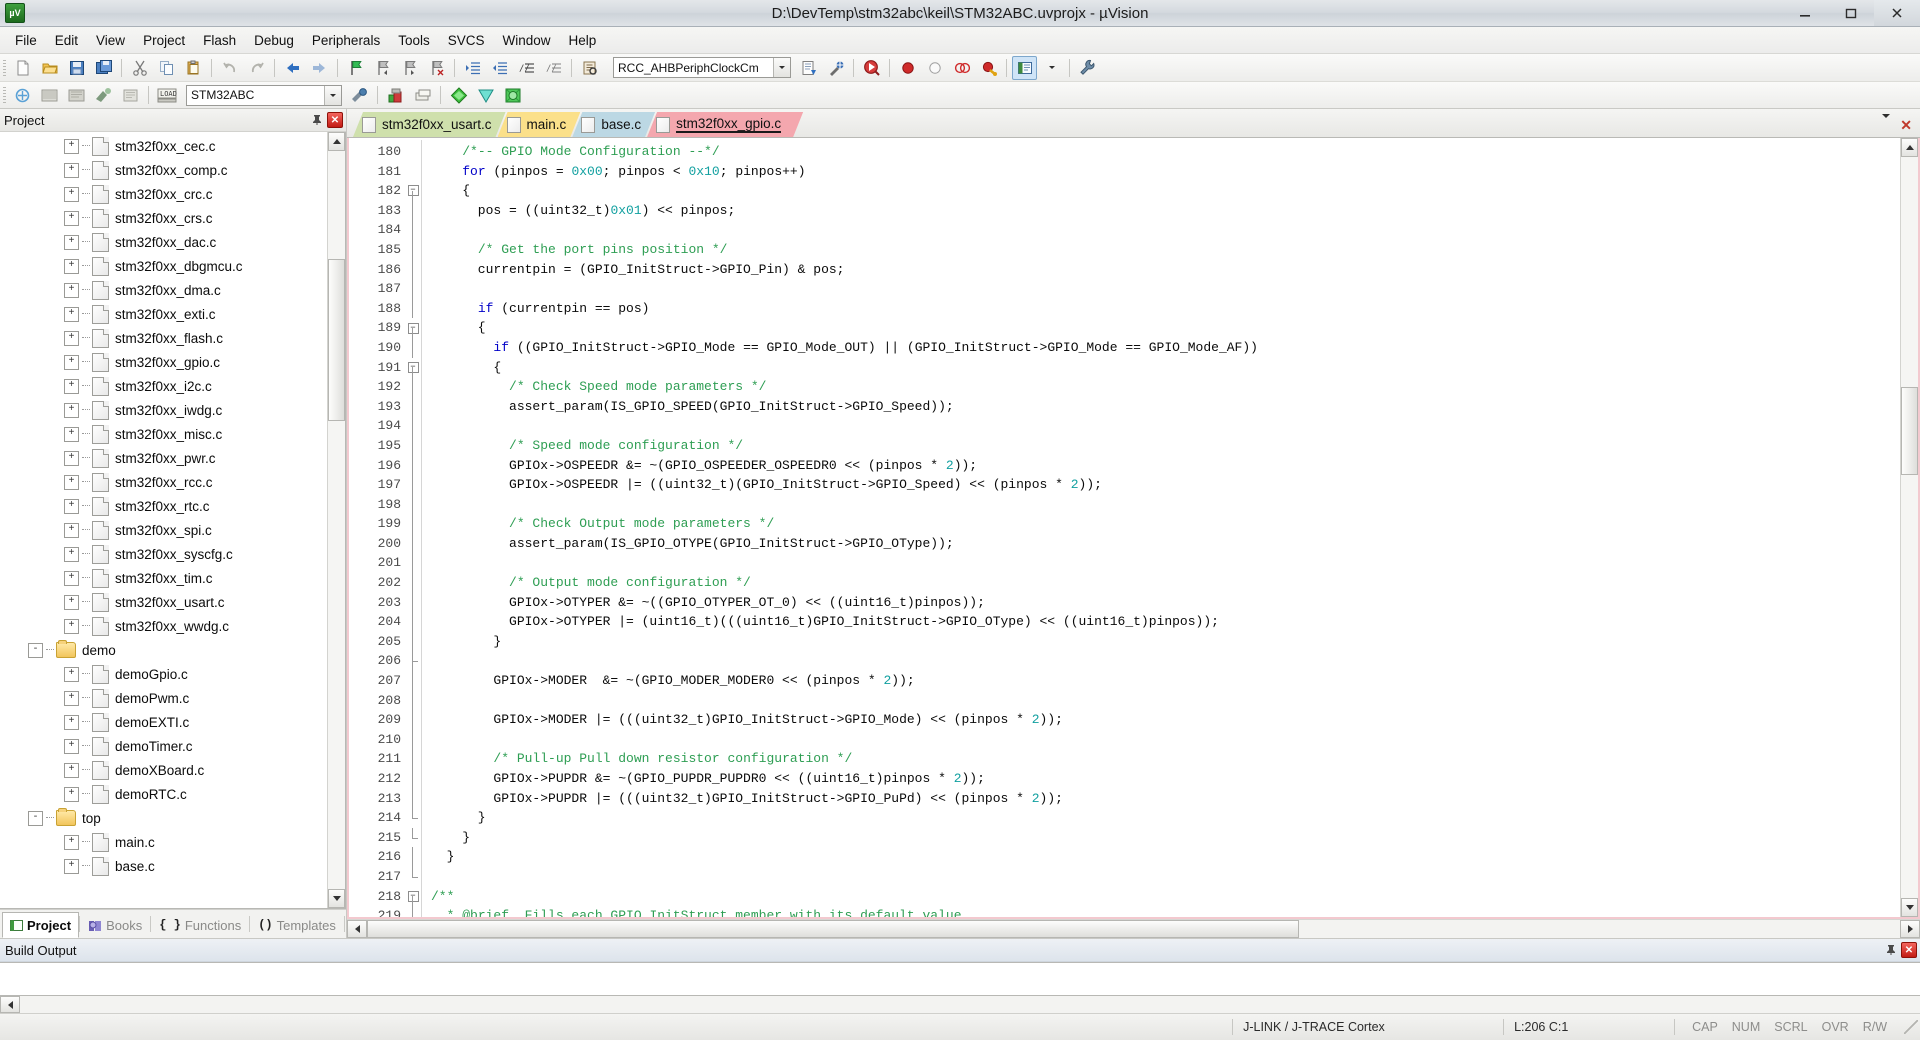 This screenshot has width=1920, height=1040. Describe the element at coordinates (163, 770) in the screenshot. I see `tree-item: + demoXBoard.c` at that location.